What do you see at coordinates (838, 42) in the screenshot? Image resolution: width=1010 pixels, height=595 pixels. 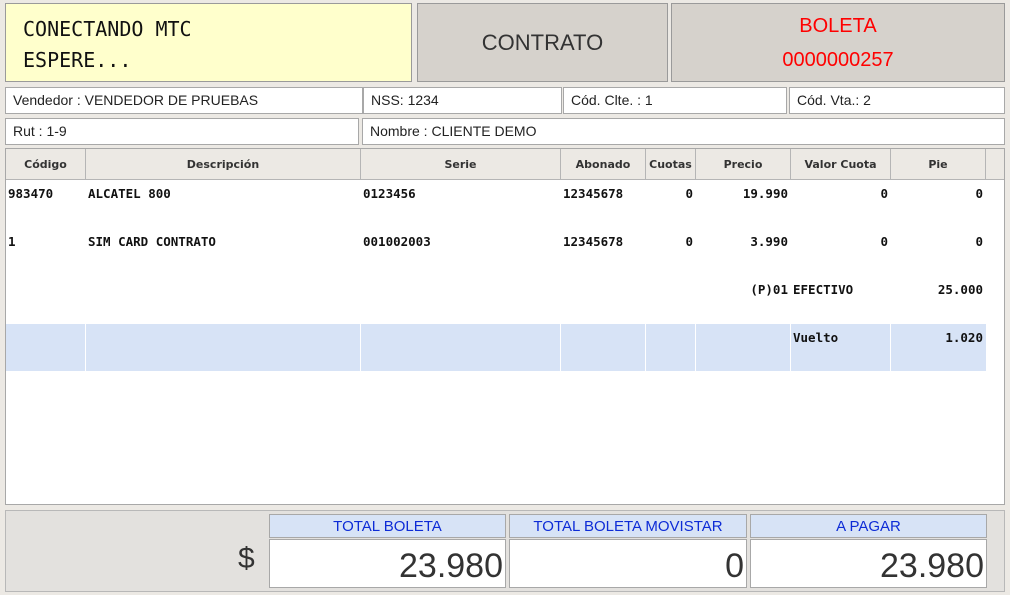 I see `boleta-panel: BOLETA 0000000257` at bounding box center [838, 42].